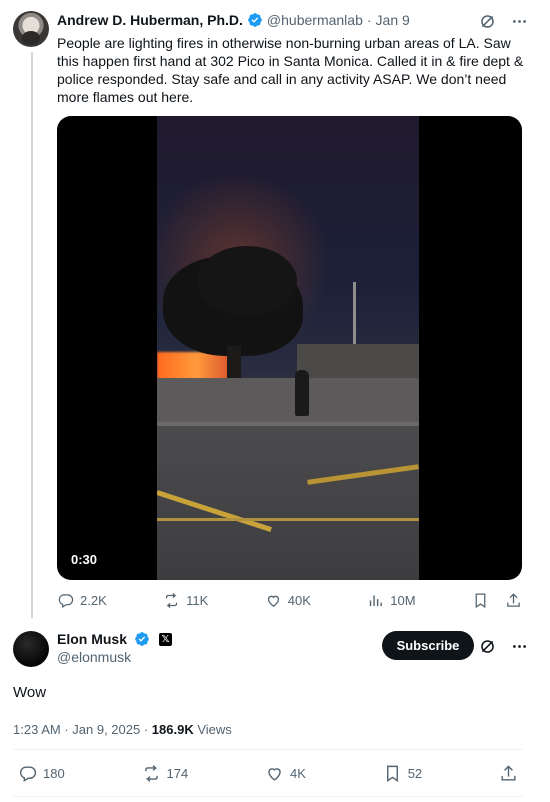  Describe the element at coordinates (315, 20) in the screenshot. I see `author-handle: @hubermanlab` at that location.